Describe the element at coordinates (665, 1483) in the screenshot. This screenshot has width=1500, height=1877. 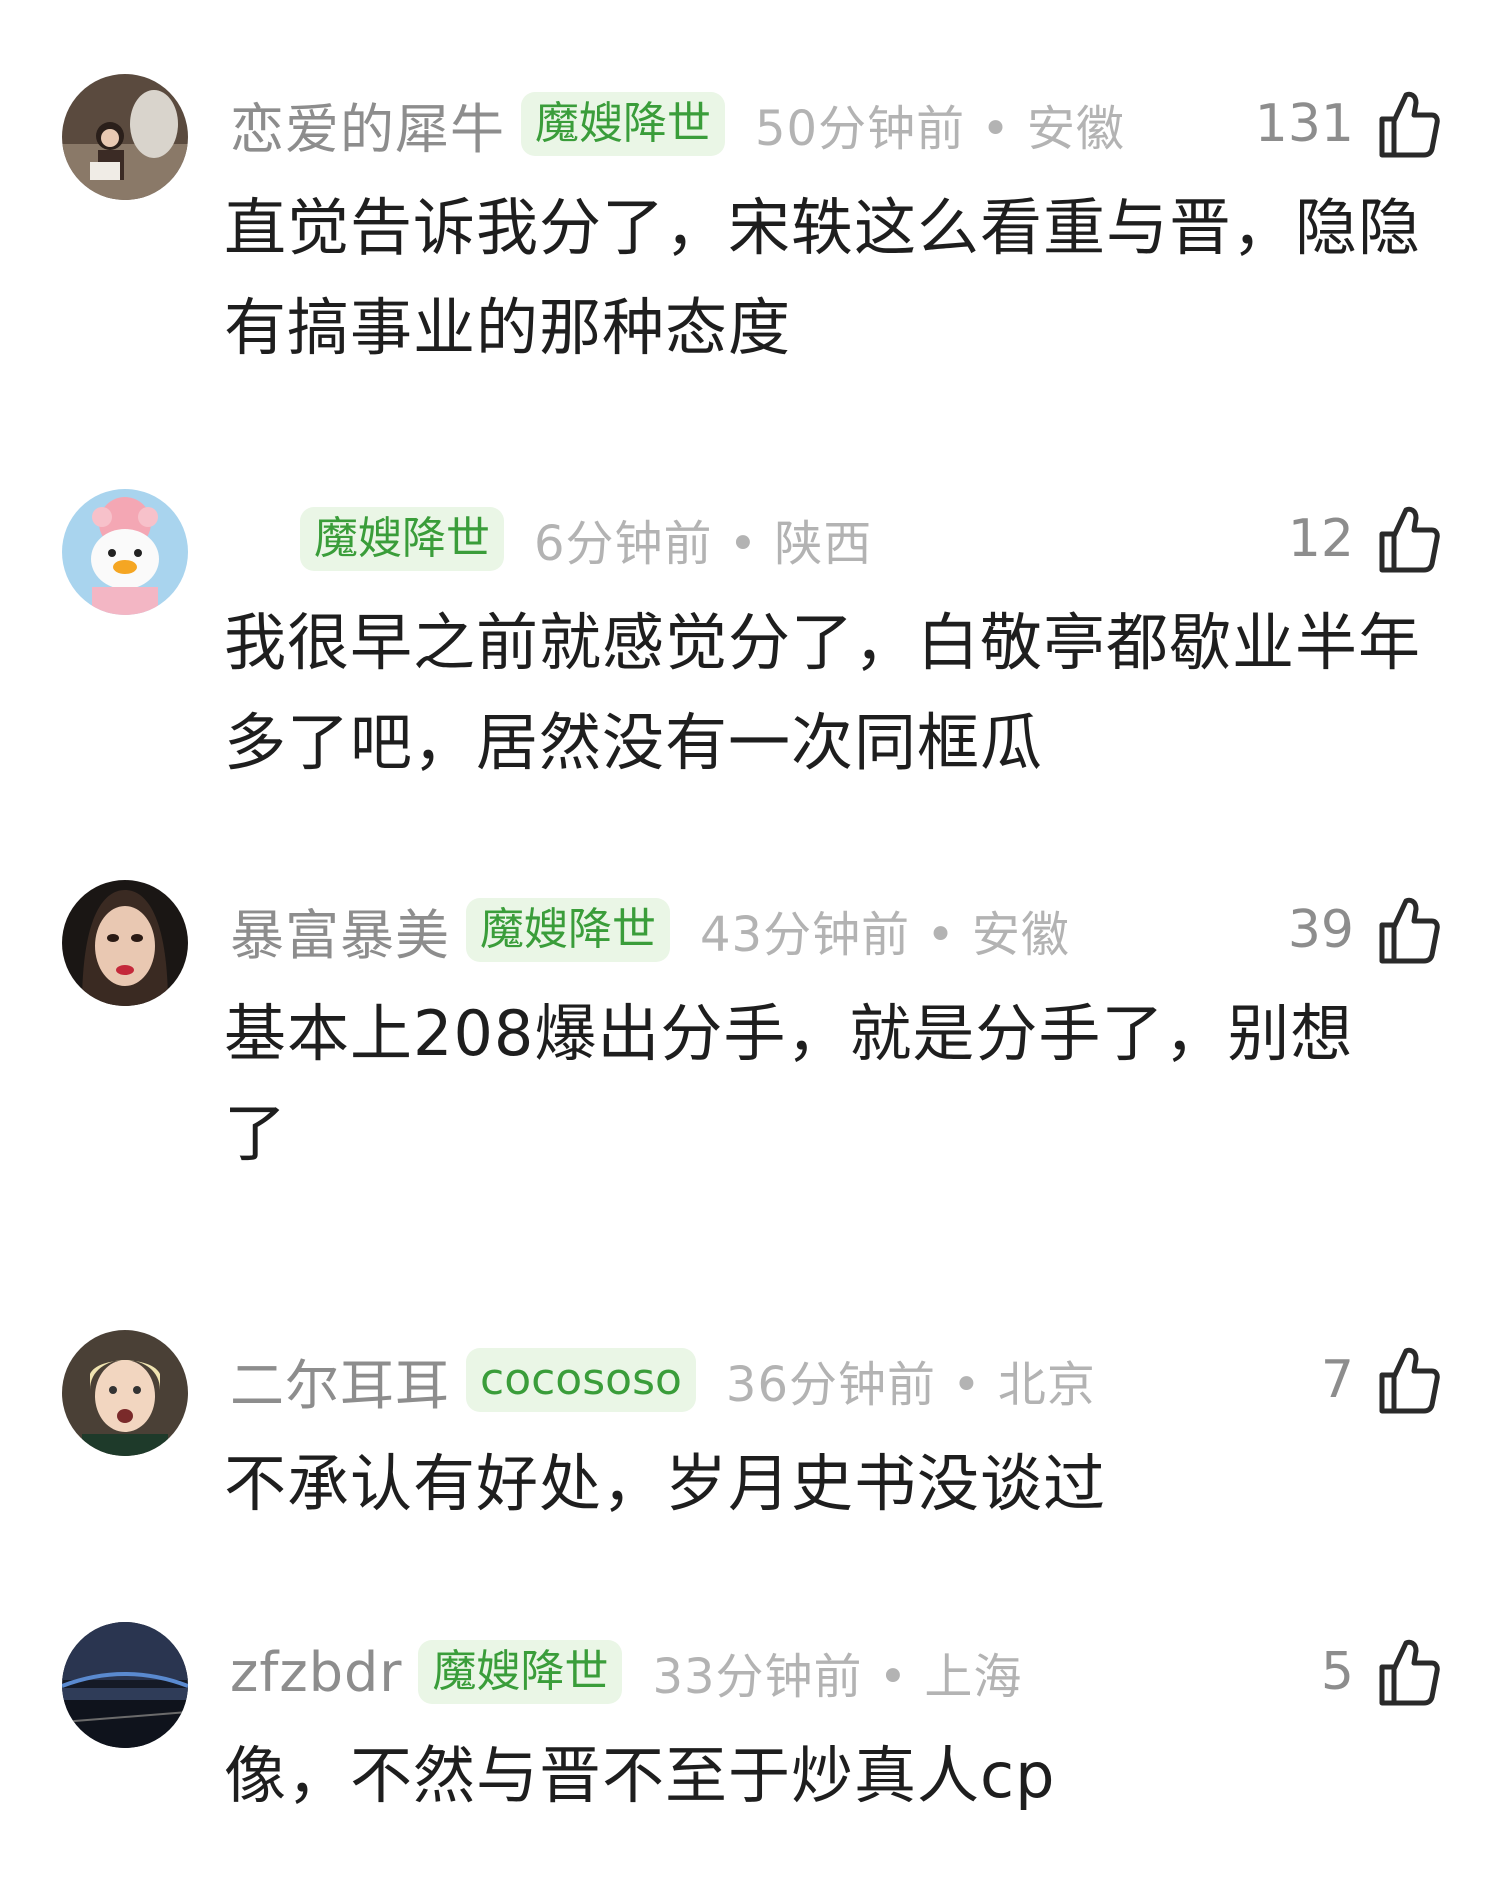
I see `comment-text: 不承认有好处，岁月史书没谈过` at that location.